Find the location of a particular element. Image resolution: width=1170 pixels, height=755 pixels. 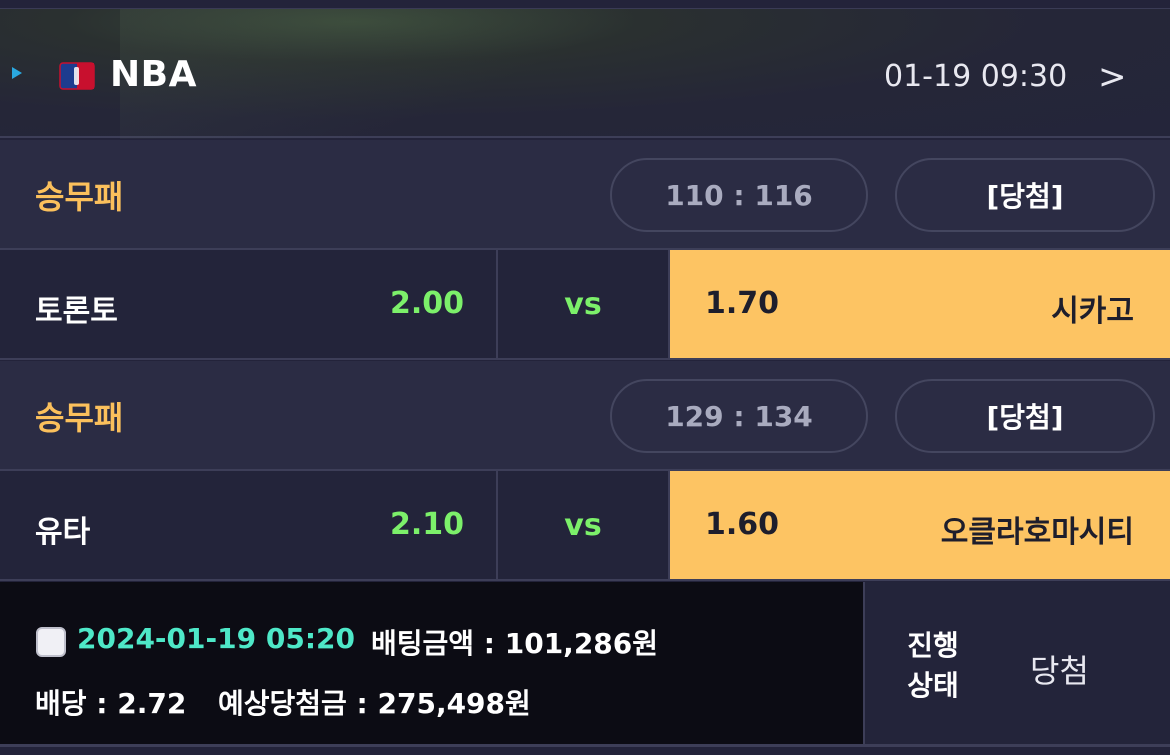

expected-winnings: 예상당첨금 : 275,498원 is located at coordinates (374, 703).